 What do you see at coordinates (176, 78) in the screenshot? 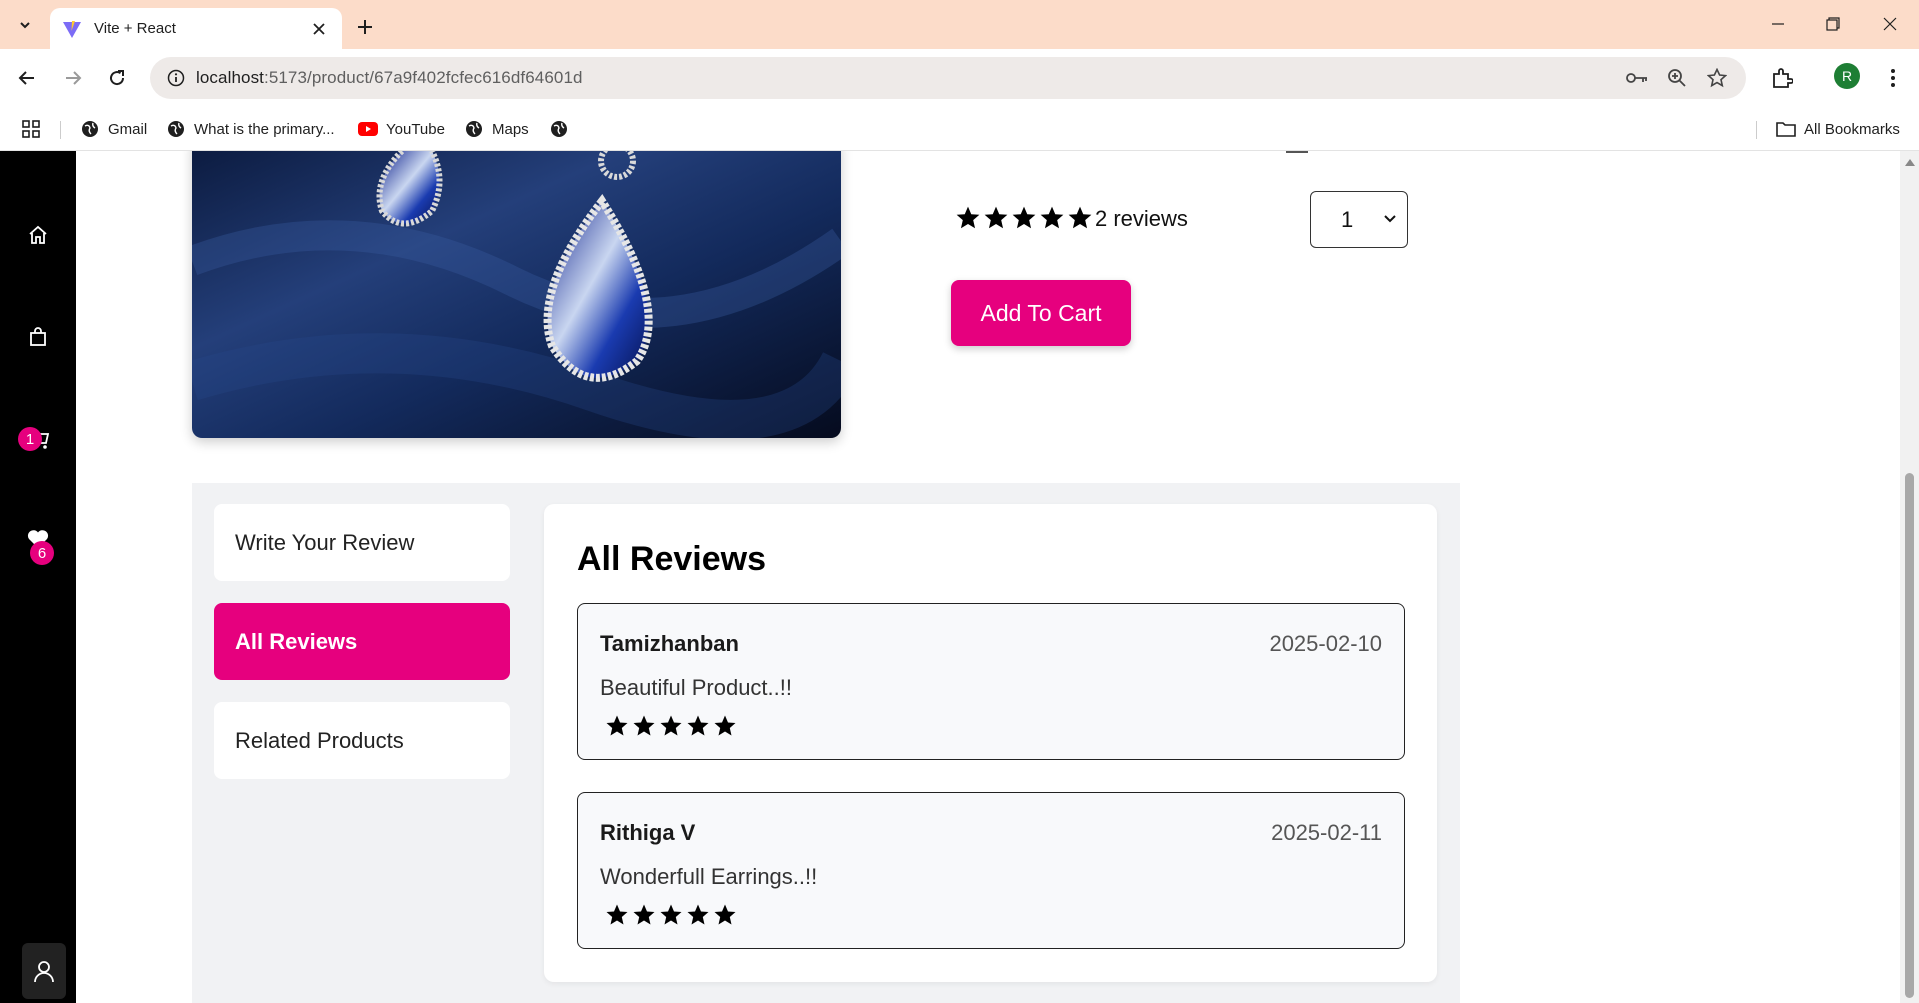
I see `site-info-icon` at bounding box center [176, 78].